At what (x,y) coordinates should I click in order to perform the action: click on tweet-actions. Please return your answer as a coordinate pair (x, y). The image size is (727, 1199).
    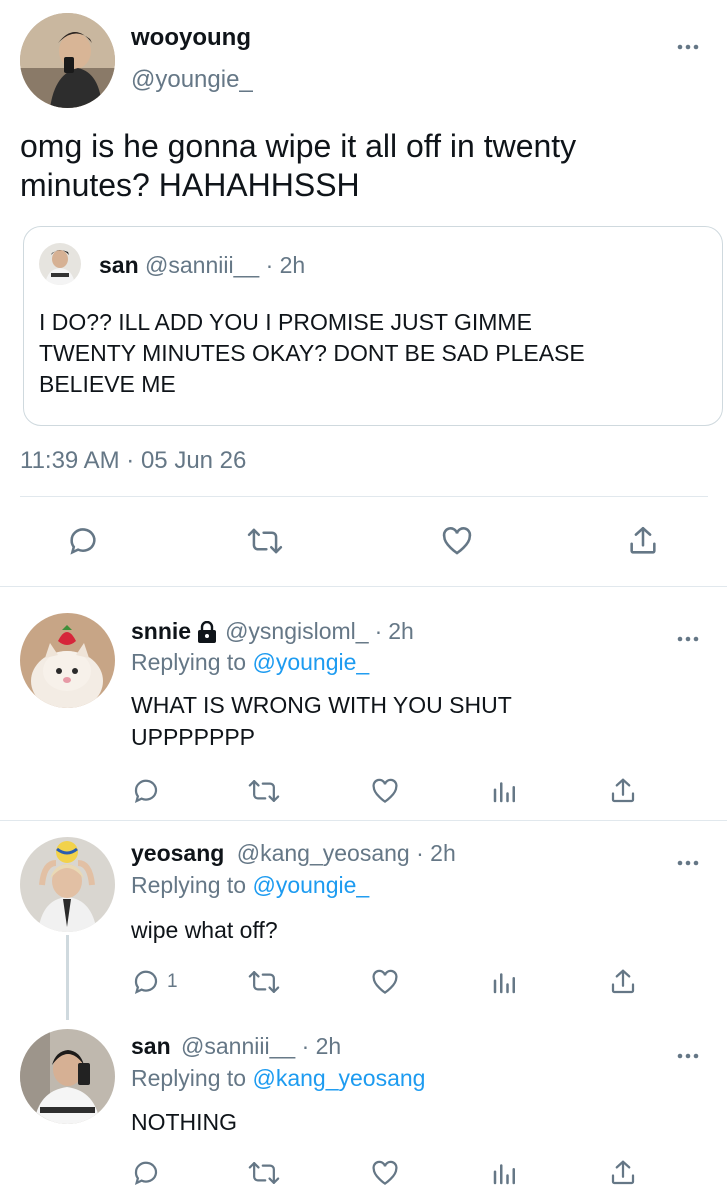
    Looking at the image, I should click on (363, 544).